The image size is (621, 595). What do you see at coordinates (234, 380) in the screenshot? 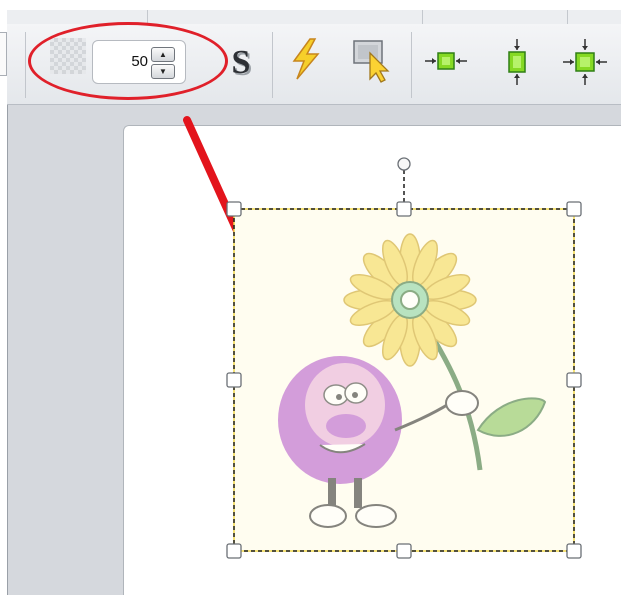
I see `handle-middle-left` at bounding box center [234, 380].